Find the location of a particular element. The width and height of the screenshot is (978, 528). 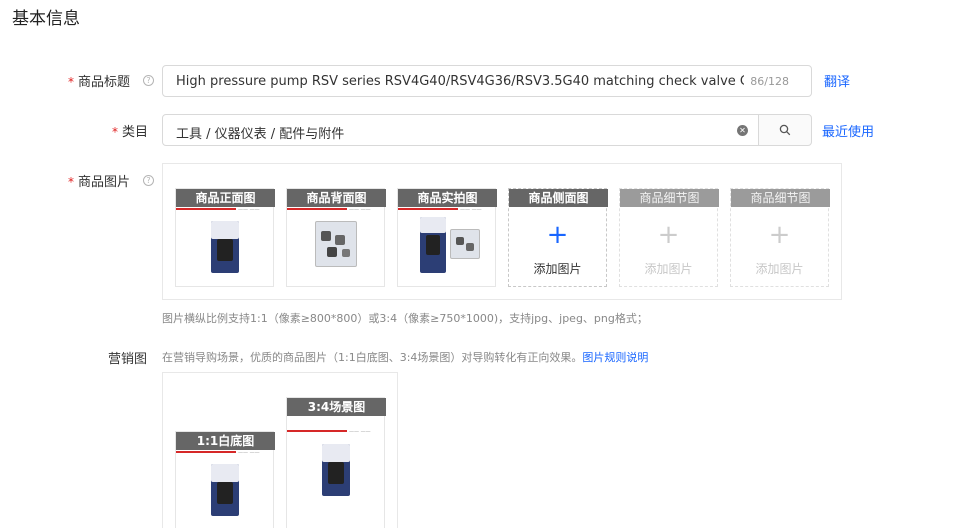

slot-caption: 1:1白底图 is located at coordinates (225, 441).